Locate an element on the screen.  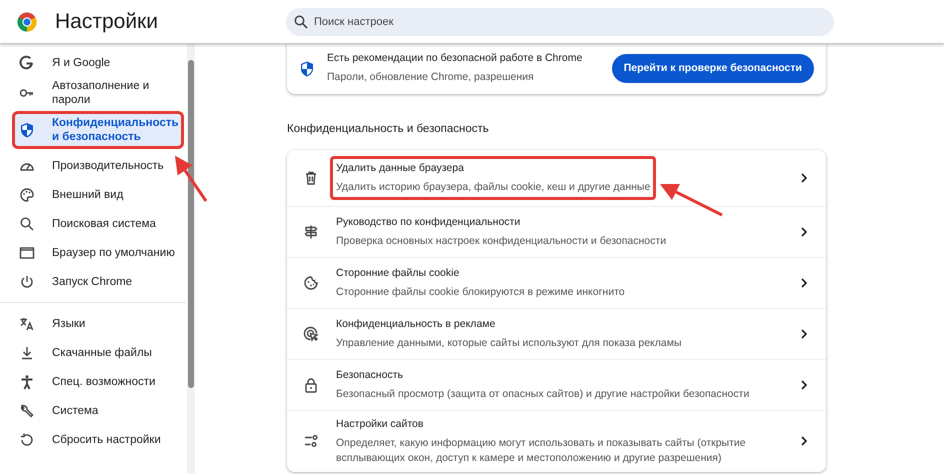
settings-row: Сторонние файлы cookie Сторонние файлы cookie блокируются в режиме инкогнито is located at coordinates (556, 282).